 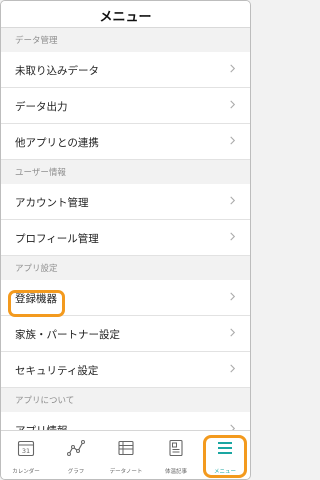 What do you see at coordinates (126, 448) in the screenshot?
I see `data-note-icon` at bounding box center [126, 448].